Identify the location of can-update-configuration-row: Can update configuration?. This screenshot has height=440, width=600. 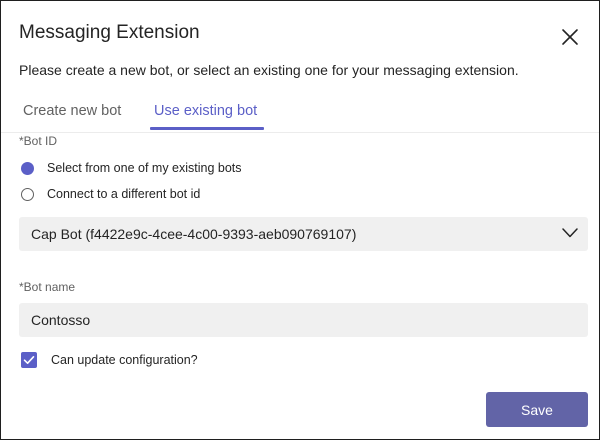
(109, 360).